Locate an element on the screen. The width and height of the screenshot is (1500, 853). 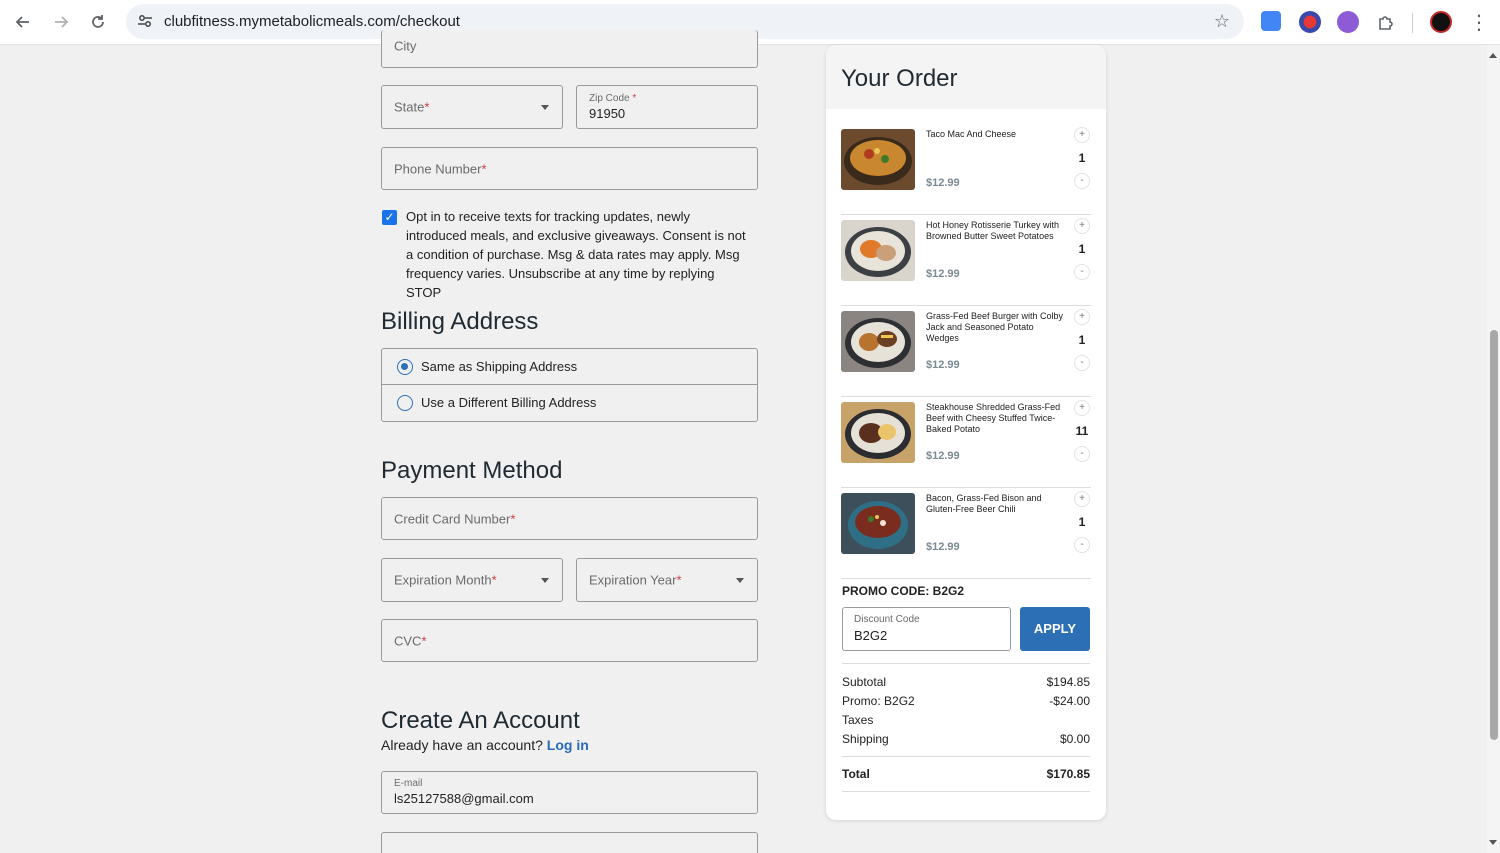
login-link: Log in is located at coordinates (568, 745).